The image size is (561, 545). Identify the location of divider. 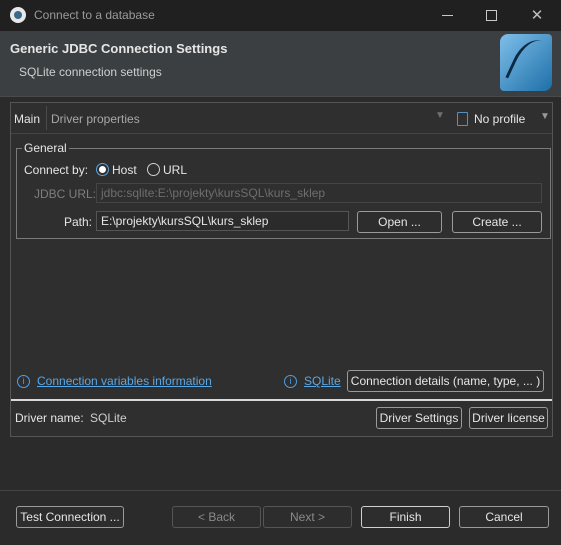
(281, 400).